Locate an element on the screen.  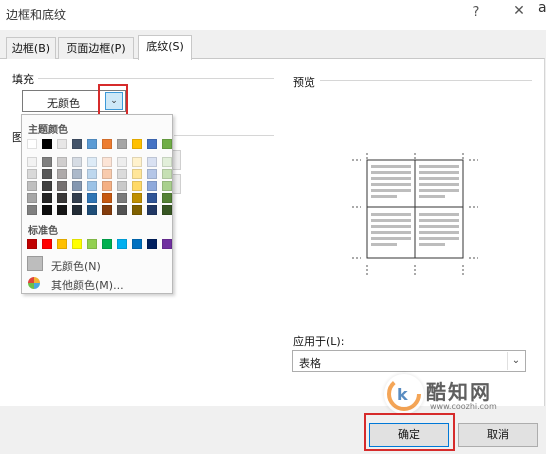
pattern-style-select is located at coordinates (176, 160).